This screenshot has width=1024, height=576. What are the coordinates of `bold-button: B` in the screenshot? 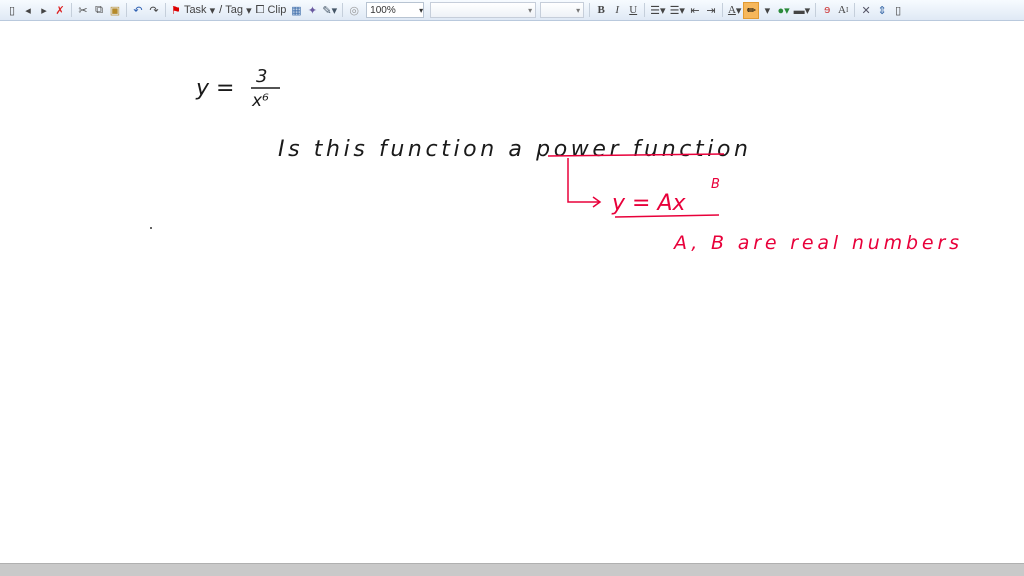 It's located at (601, 10).